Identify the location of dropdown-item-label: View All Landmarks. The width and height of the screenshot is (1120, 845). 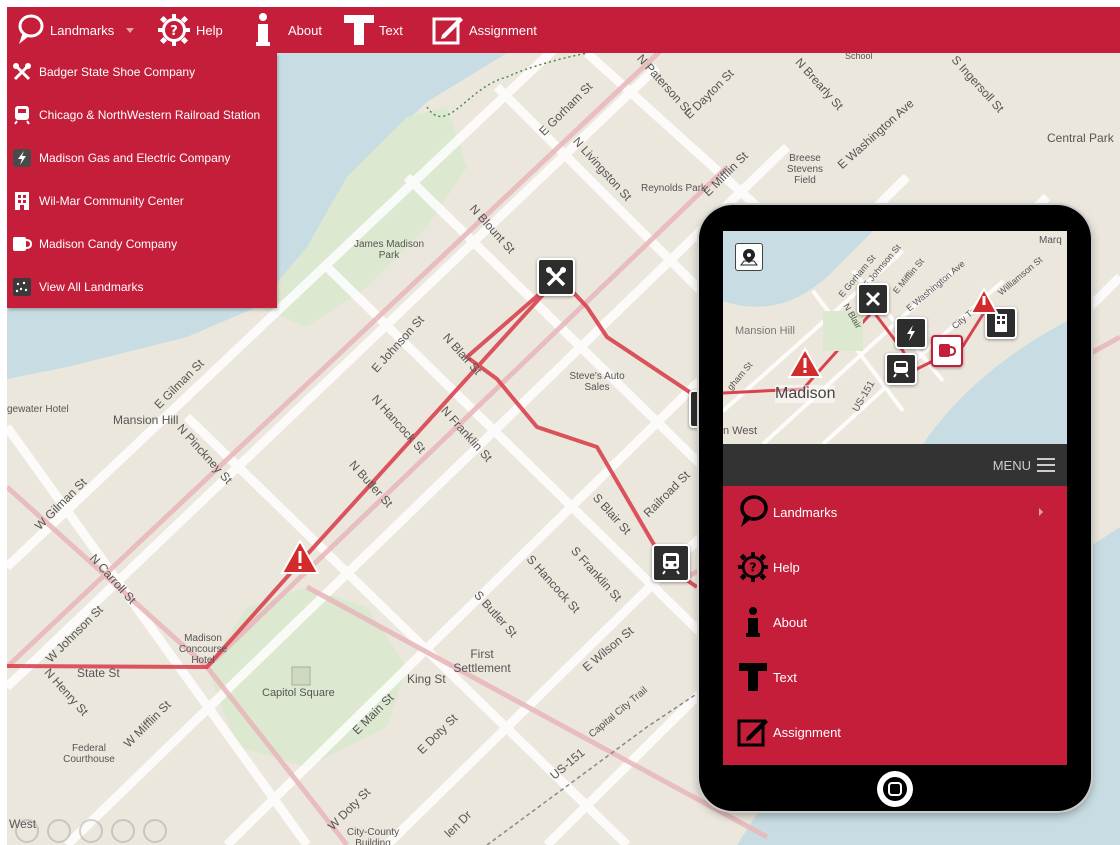
(91, 287).